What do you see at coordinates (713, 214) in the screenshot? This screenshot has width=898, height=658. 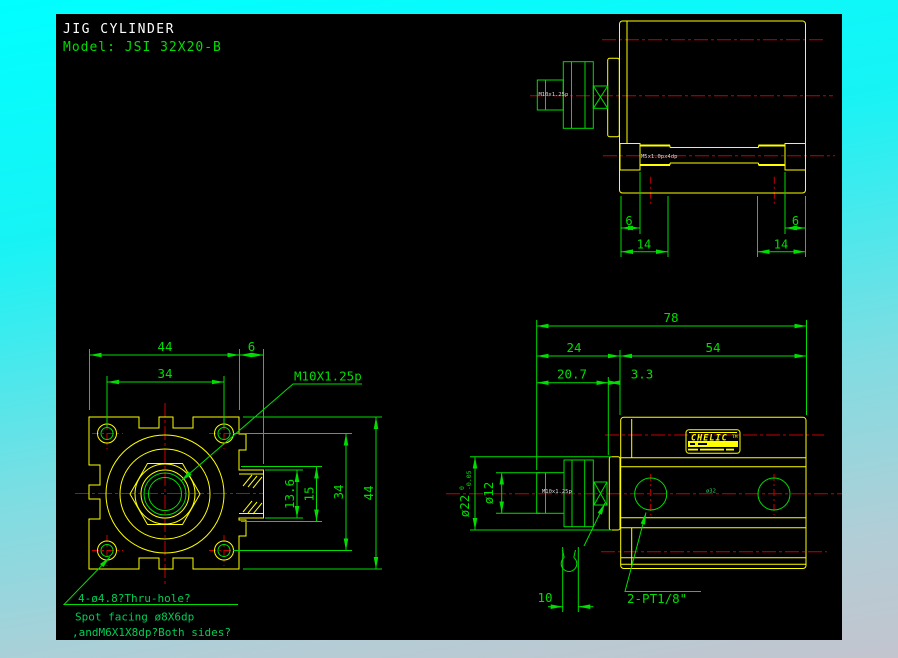 I see `top-view-dimensions: 6 14 6 14` at bounding box center [713, 214].